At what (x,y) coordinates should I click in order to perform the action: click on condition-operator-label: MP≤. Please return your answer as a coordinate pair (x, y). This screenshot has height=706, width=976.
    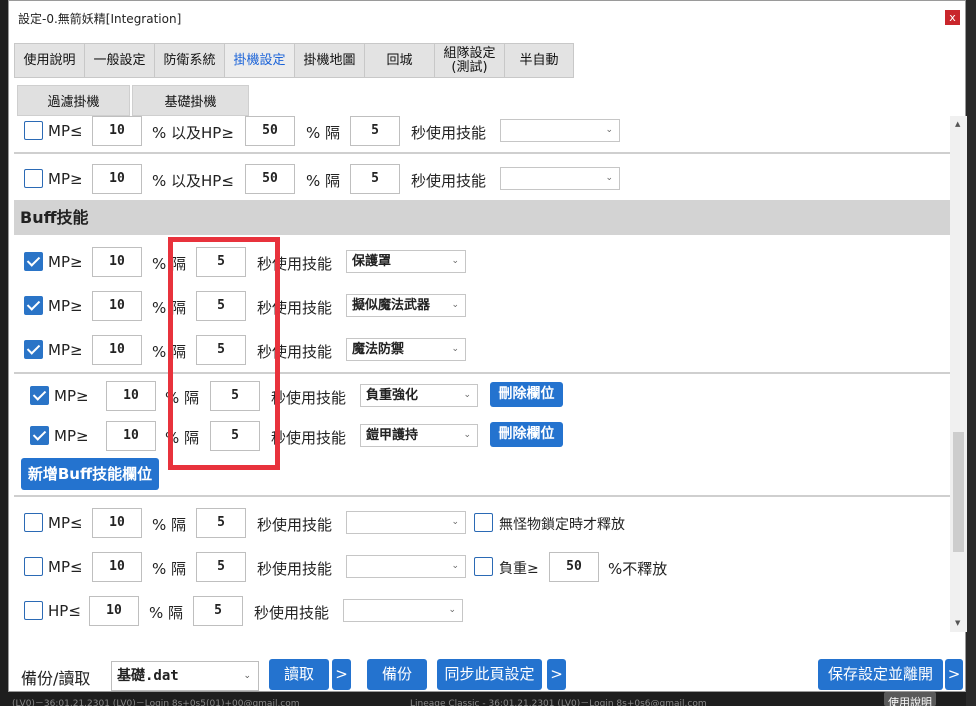
    Looking at the image, I should click on (65, 567).